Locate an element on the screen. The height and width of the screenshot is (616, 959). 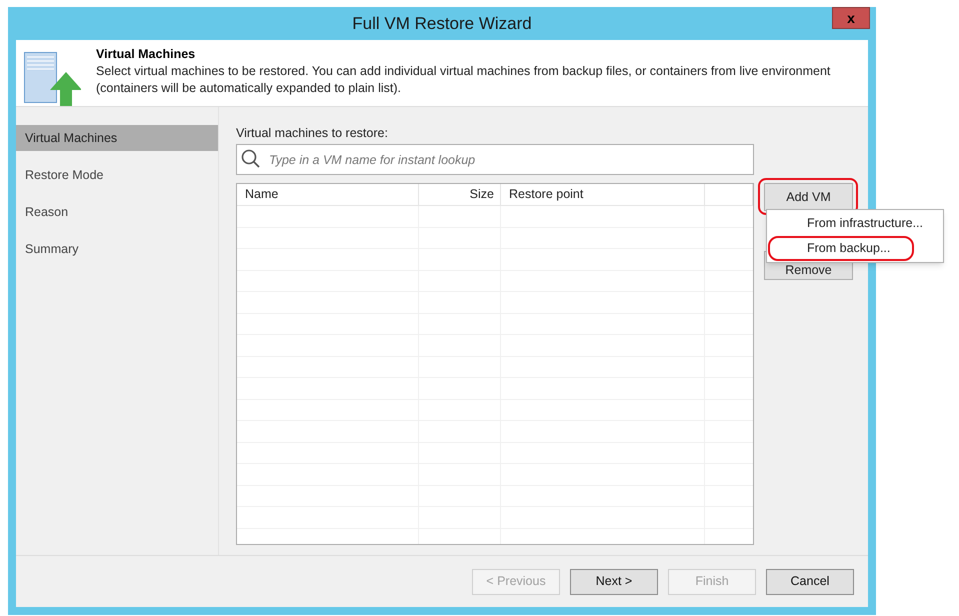
step-item: Virtual Machines is located at coordinates (117, 138).